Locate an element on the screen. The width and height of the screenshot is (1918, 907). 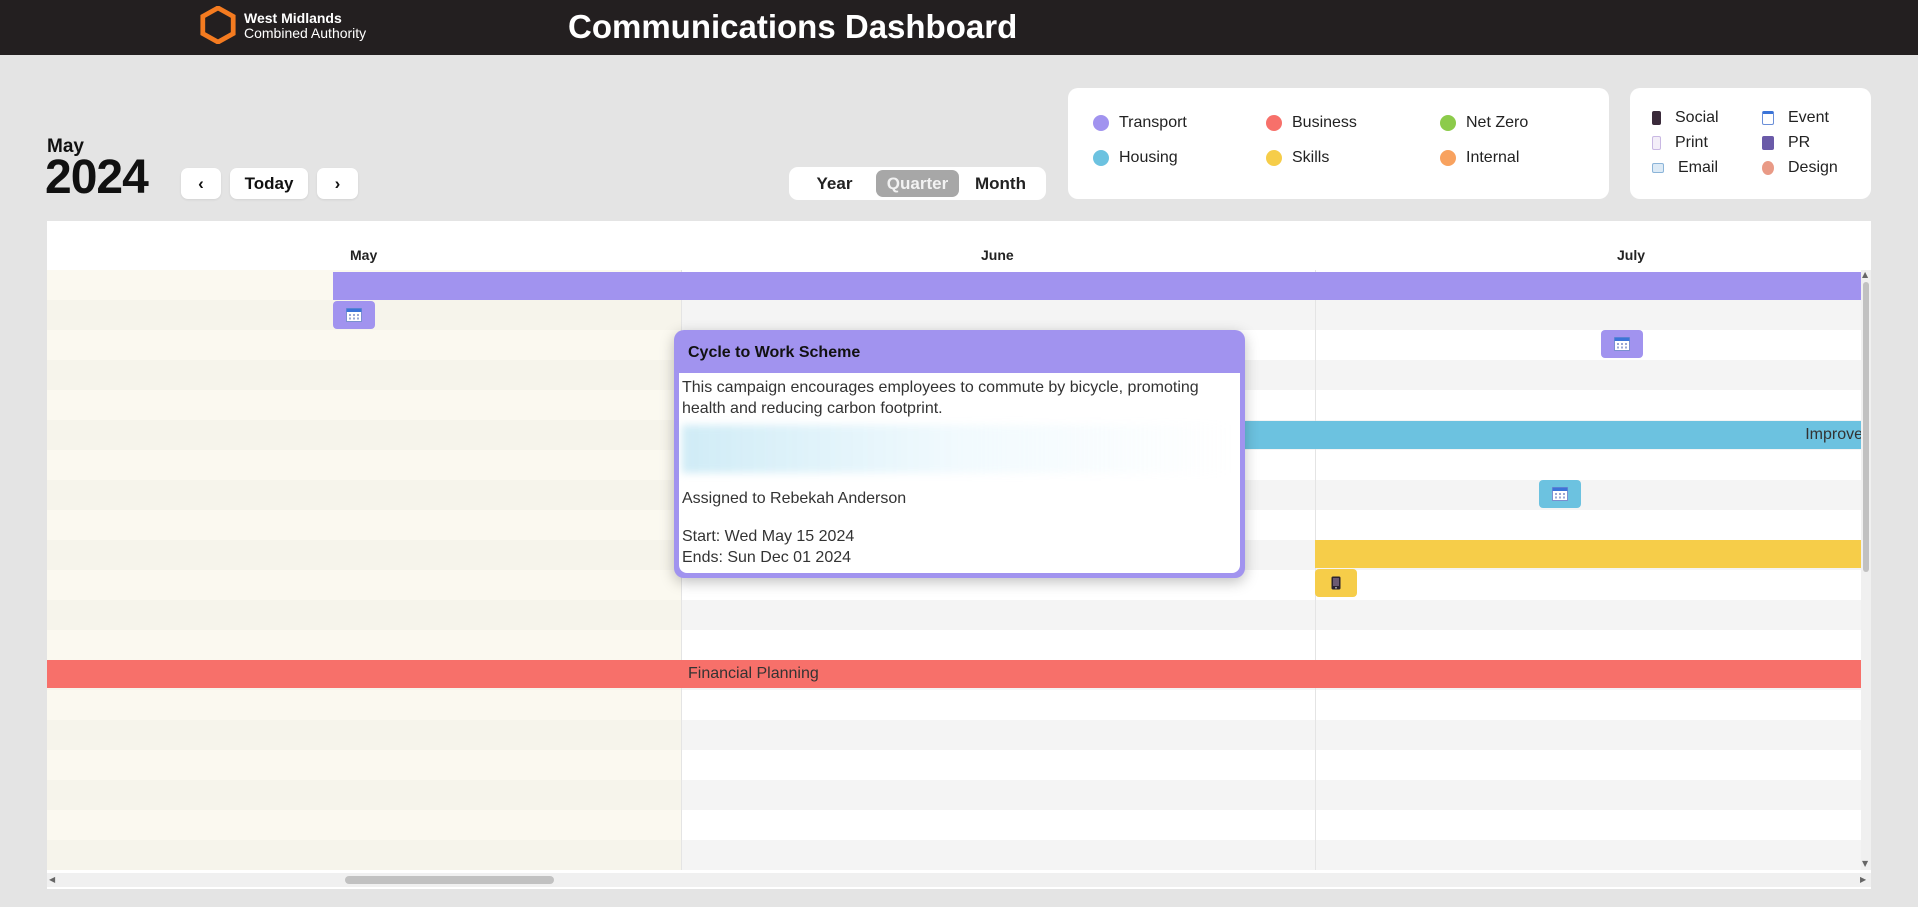
legend-social: Social is located at coordinates (1685, 118).